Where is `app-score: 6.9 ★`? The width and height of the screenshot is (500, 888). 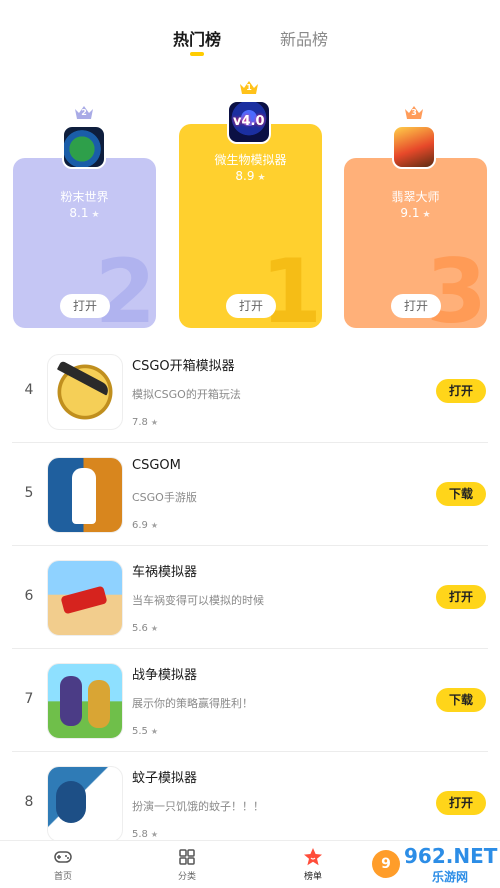
app-score: 6.9 ★ is located at coordinates (145, 525).